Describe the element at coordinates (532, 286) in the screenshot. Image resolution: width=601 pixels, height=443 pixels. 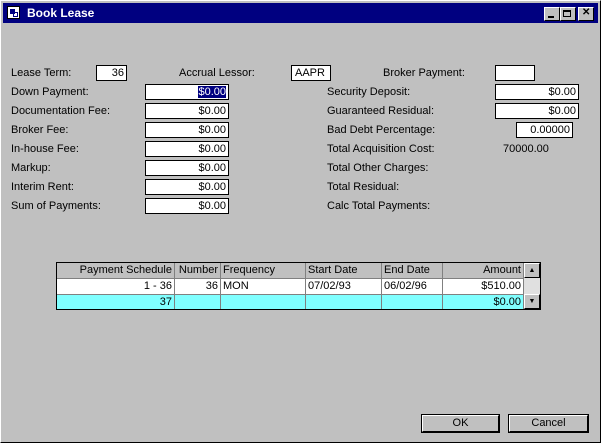
I see `vertical-scrollbar: ▲ ▼` at that location.